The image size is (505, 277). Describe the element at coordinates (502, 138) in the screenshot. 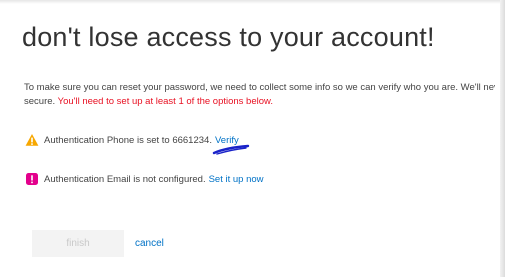

I see `window-right-edge` at that location.